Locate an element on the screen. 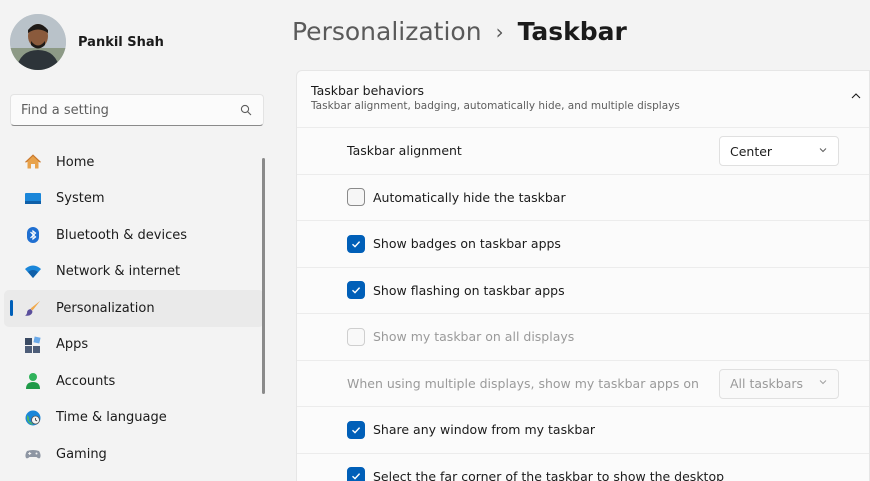 This screenshot has height=481, width=870. sidebar-item-label: System is located at coordinates (80, 199).